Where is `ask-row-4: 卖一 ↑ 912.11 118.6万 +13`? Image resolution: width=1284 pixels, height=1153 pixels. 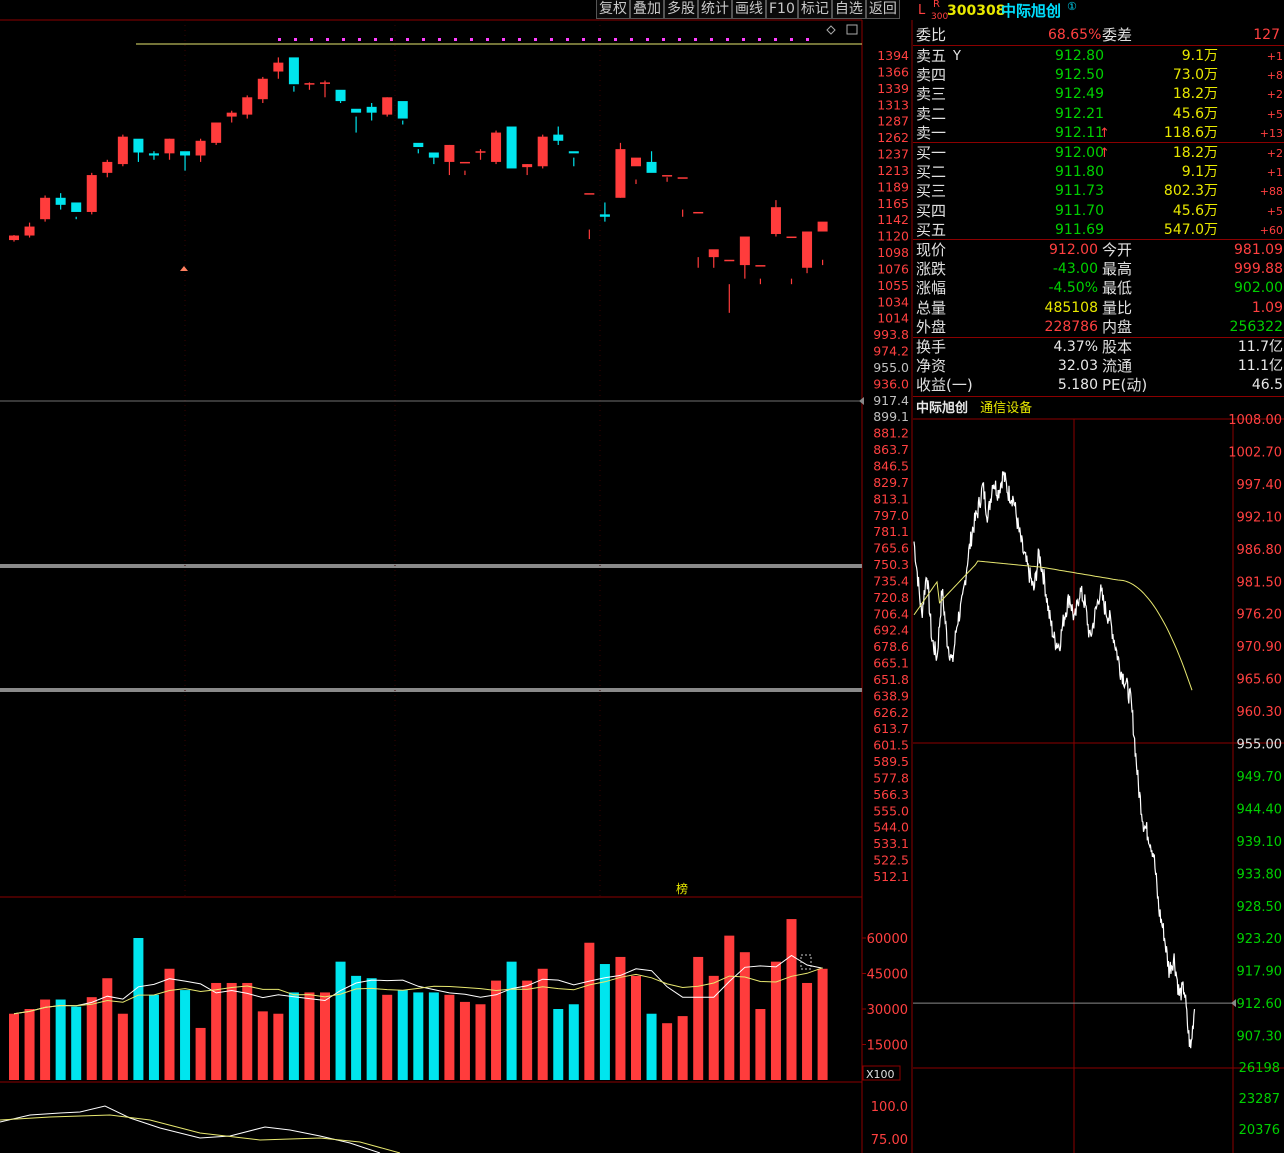 ask-row-4: 卖一 ↑ 912.11 118.6万 +13 is located at coordinates (1098, 133).